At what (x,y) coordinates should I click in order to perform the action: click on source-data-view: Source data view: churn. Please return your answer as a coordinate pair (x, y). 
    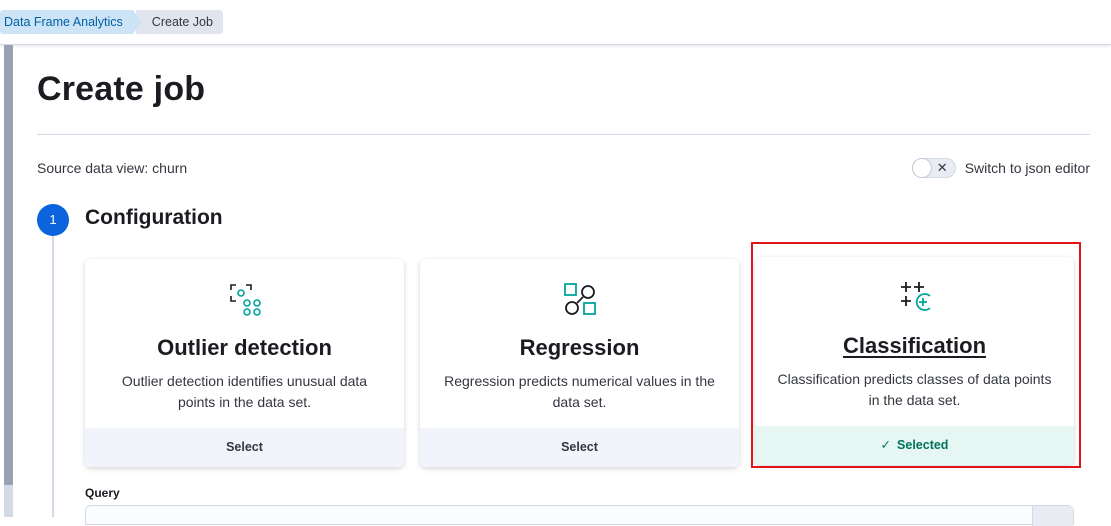
    Looking at the image, I should click on (112, 168).